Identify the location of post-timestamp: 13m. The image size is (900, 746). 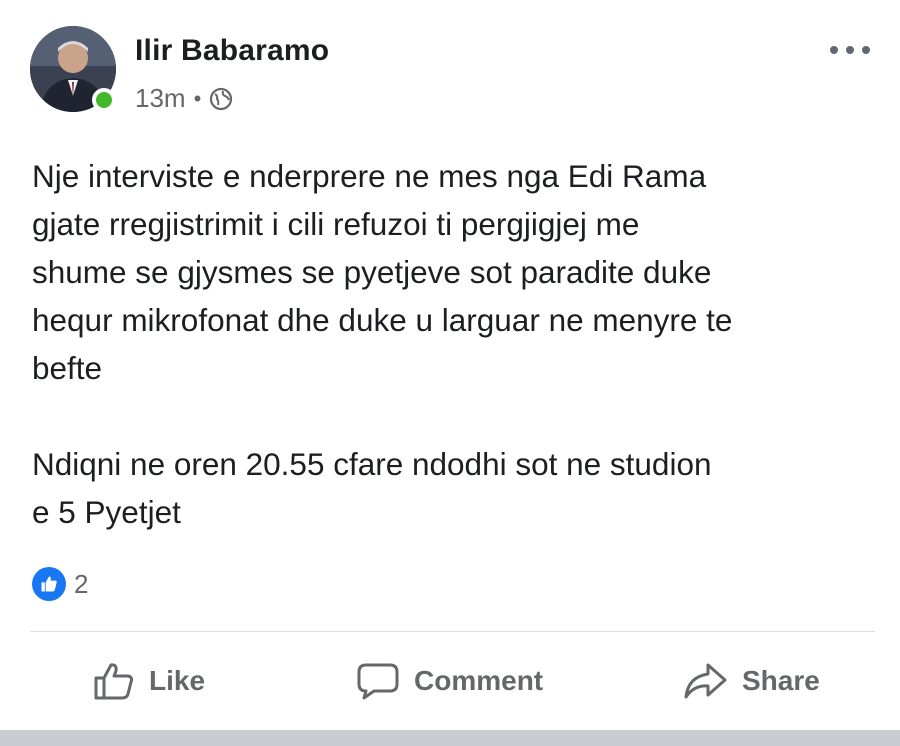
(160, 98).